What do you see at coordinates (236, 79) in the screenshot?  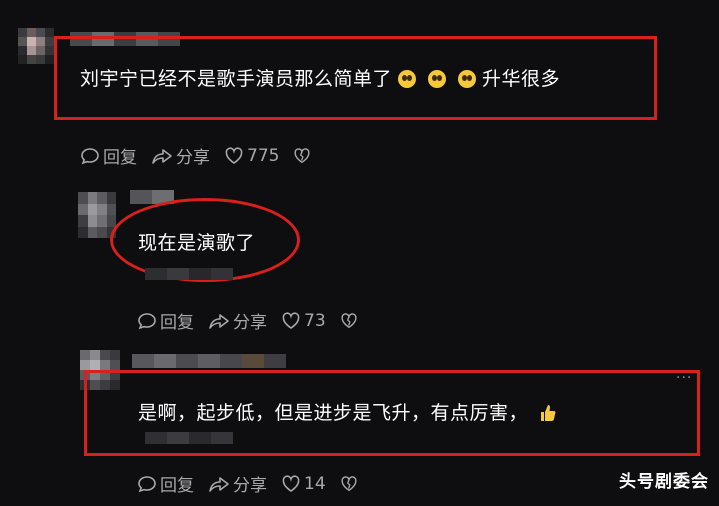 I see `comment-body: 刘宇宁已经不是歌手演员那么简单了` at bounding box center [236, 79].